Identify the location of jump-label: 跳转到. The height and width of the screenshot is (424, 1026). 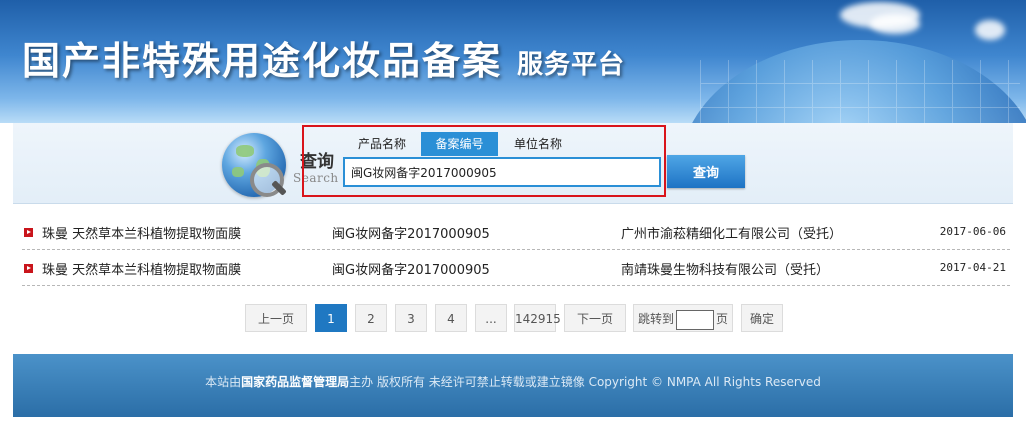
(655, 319).